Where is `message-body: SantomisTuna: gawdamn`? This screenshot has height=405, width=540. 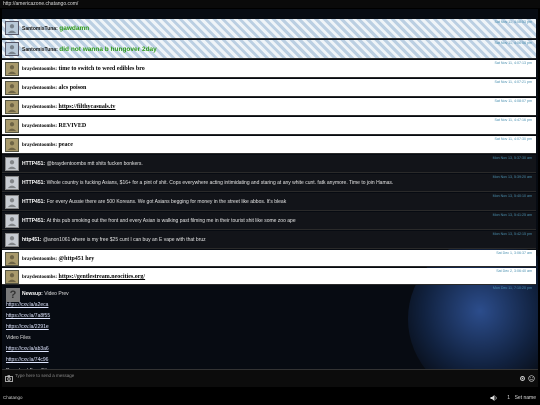 message-body: SantomisTuna: gawdamn is located at coordinates (55, 28).